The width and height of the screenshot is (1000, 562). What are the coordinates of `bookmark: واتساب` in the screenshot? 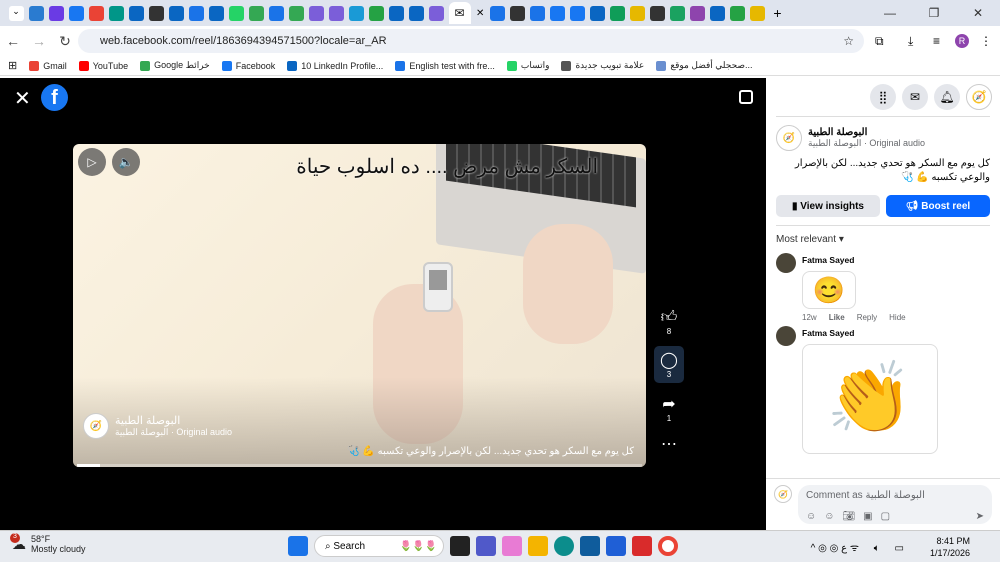 It's located at (527, 65).